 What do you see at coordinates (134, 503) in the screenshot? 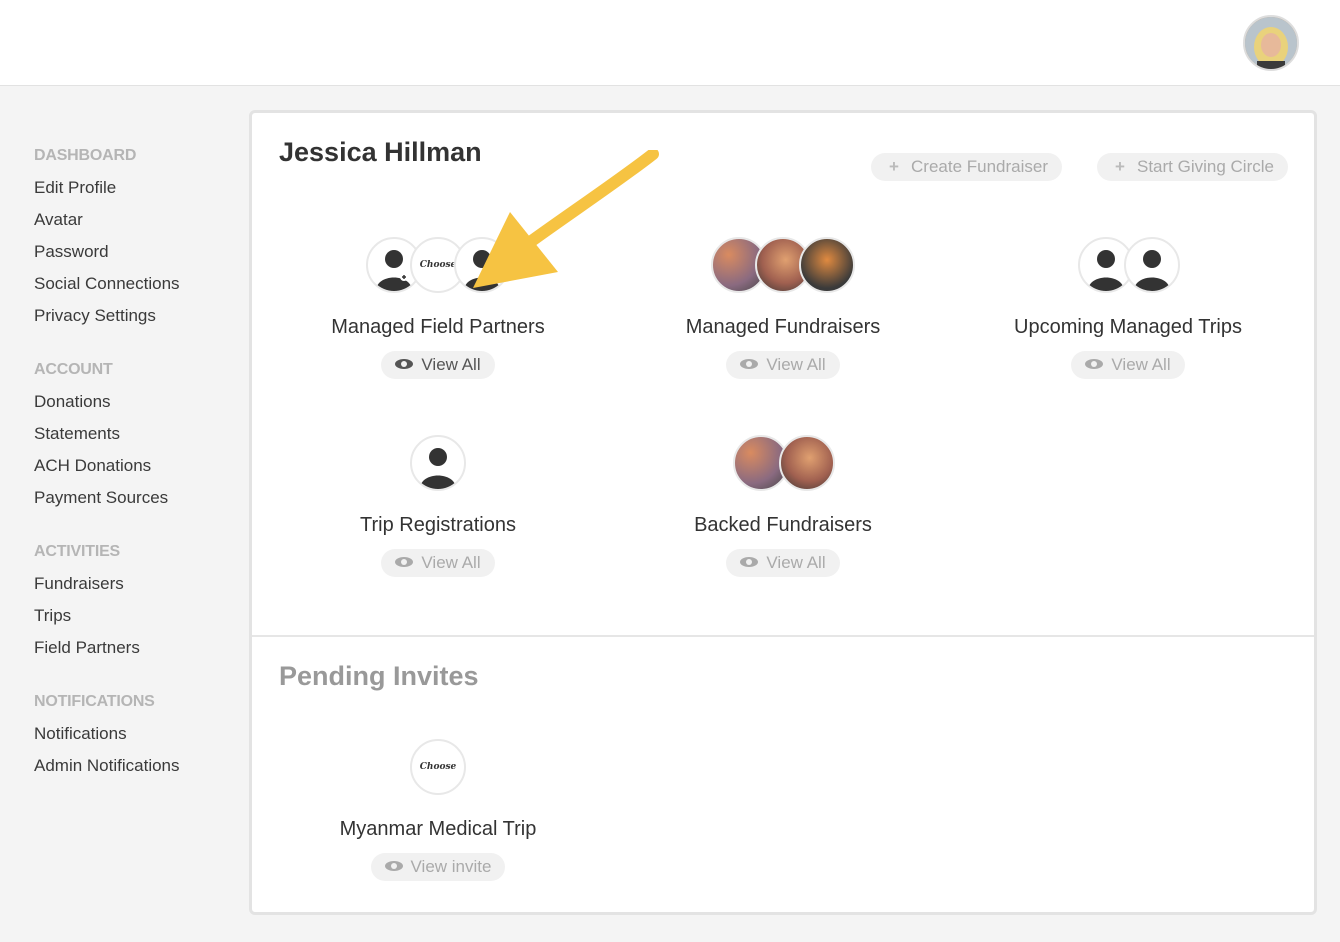
I see `sidebar-item-payment-sources: Payment Sources` at bounding box center [134, 503].